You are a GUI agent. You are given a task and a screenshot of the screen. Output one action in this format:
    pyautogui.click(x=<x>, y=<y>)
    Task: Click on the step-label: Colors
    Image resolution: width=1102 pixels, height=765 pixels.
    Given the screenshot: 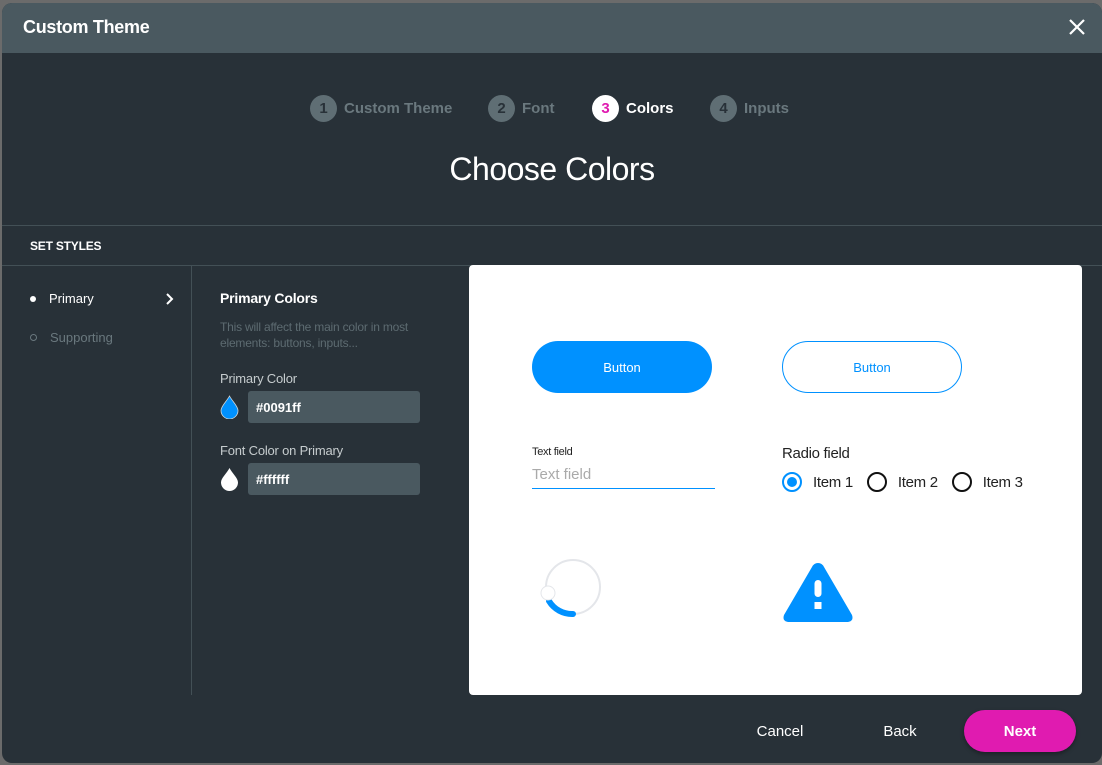 What is the action you would take?
    pyautogui.click(x=650, y=108)
    